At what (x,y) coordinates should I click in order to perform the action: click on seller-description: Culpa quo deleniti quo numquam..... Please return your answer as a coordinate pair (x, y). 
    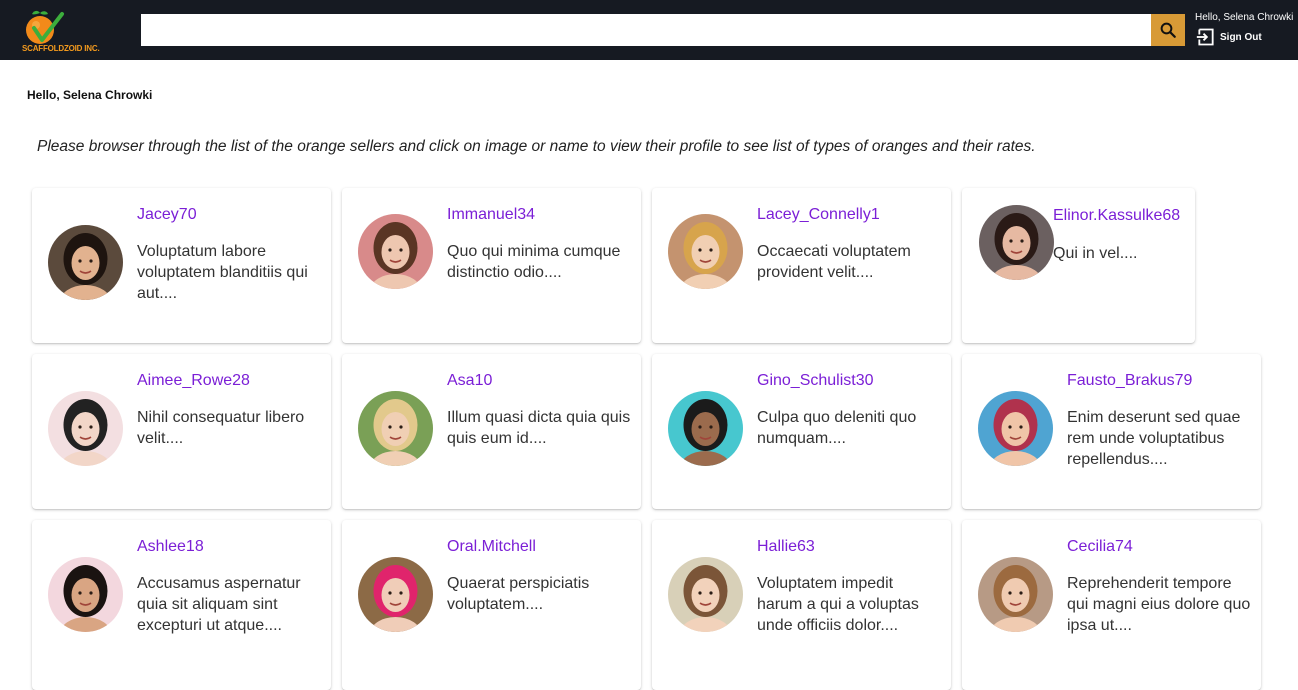
    Looking at the image, I should click on (837, 428).